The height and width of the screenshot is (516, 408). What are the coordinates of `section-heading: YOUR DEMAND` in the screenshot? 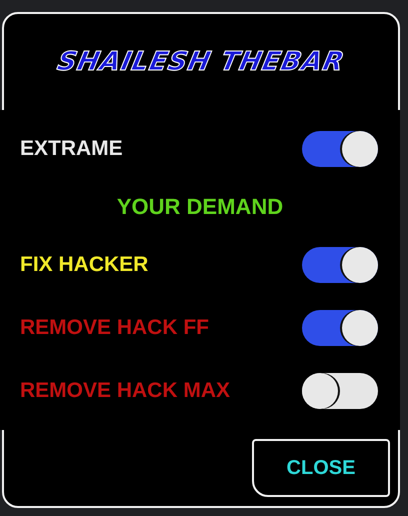 It's located at (200, 207).